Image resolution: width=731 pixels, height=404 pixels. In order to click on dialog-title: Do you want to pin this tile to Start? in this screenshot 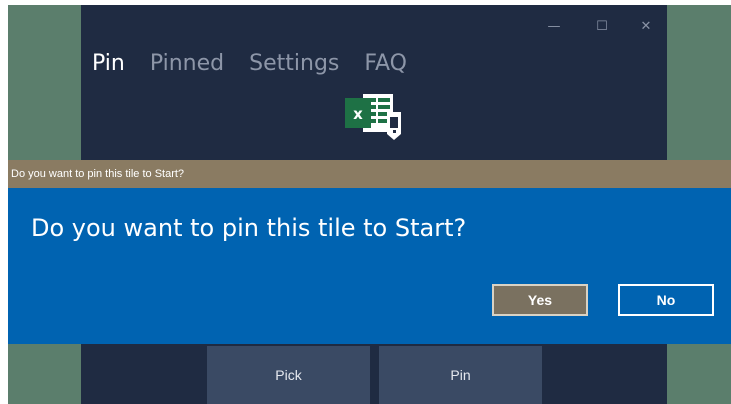, I will do `click(369, 174)`.